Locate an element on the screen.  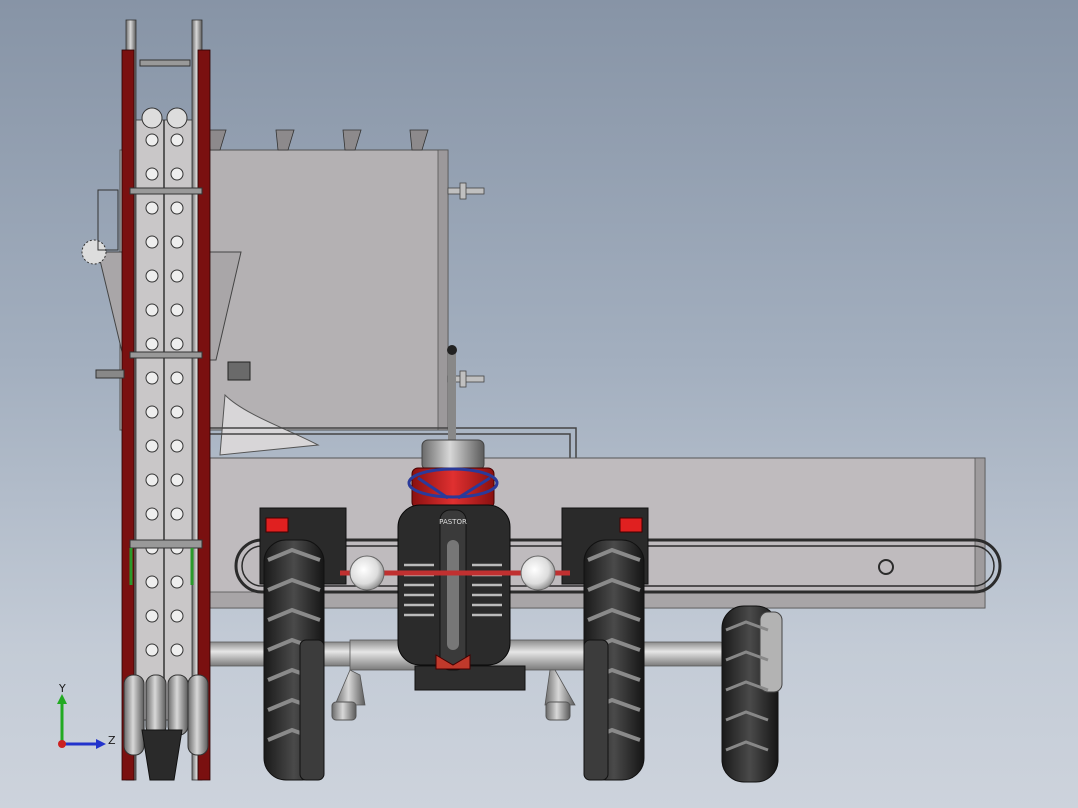
coordinate-axes-icon: Y Z is located at coordinates (83, 717).